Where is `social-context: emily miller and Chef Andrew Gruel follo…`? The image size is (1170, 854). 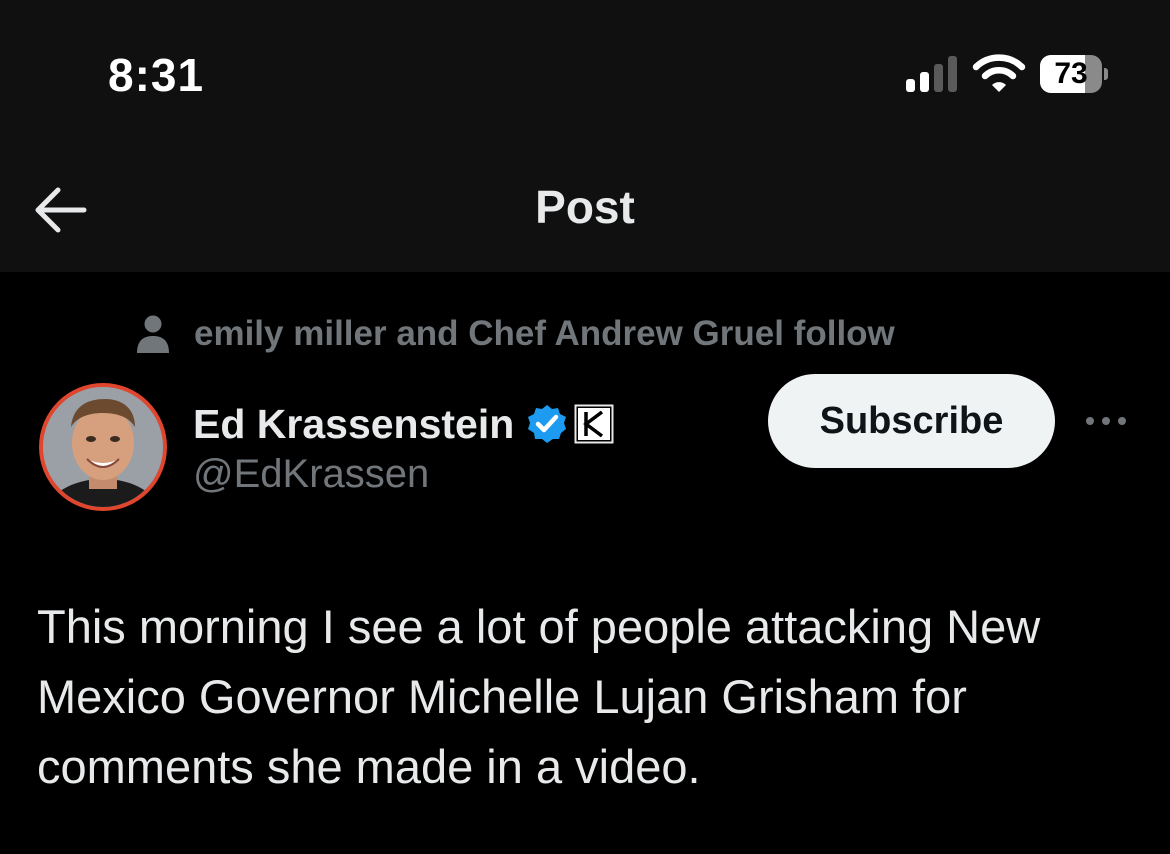
social-context: emily miller and Chef Andrew Gruel follo… is located at coordinates (515, 334).